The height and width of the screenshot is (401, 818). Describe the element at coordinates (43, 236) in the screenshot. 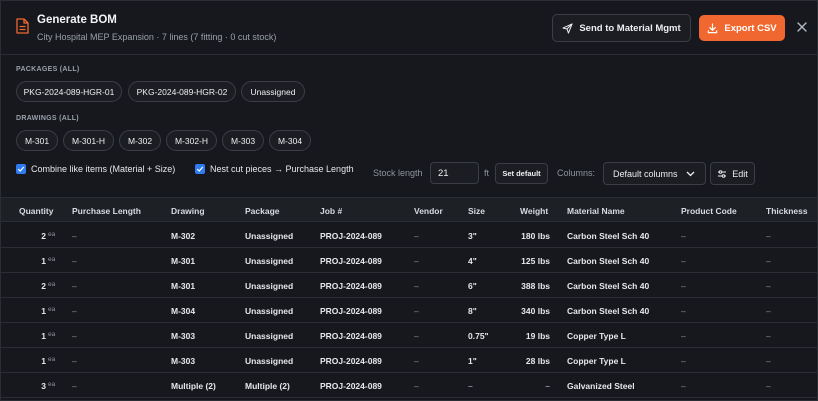

I see `quantity-cell: 2` at that location.